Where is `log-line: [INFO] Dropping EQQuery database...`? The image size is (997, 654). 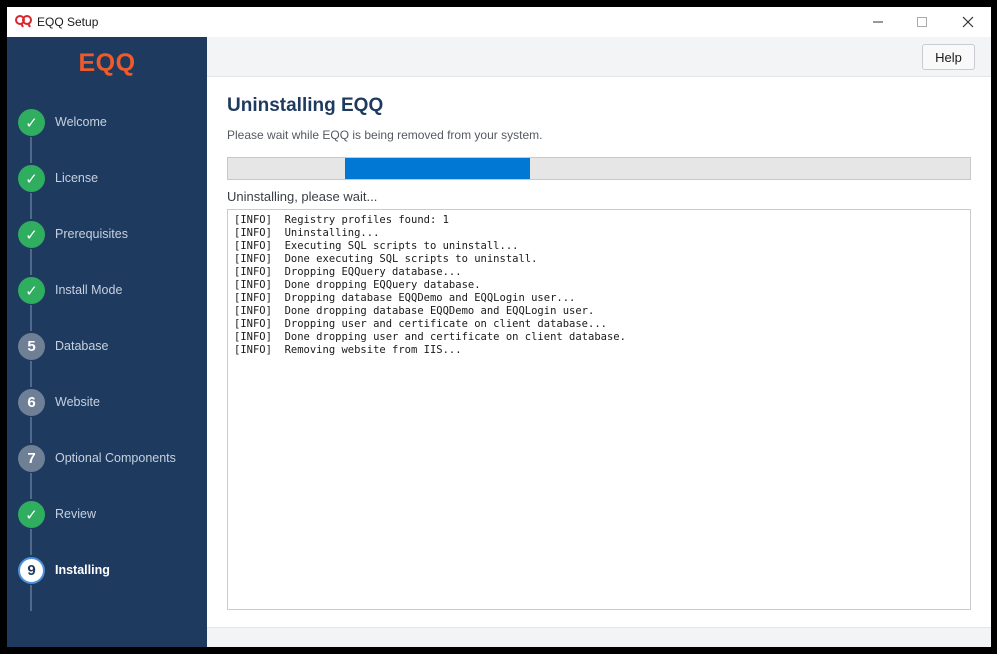
log-line: [INFO] Dropping EQQuery database... is located at coordinates (348, 272).